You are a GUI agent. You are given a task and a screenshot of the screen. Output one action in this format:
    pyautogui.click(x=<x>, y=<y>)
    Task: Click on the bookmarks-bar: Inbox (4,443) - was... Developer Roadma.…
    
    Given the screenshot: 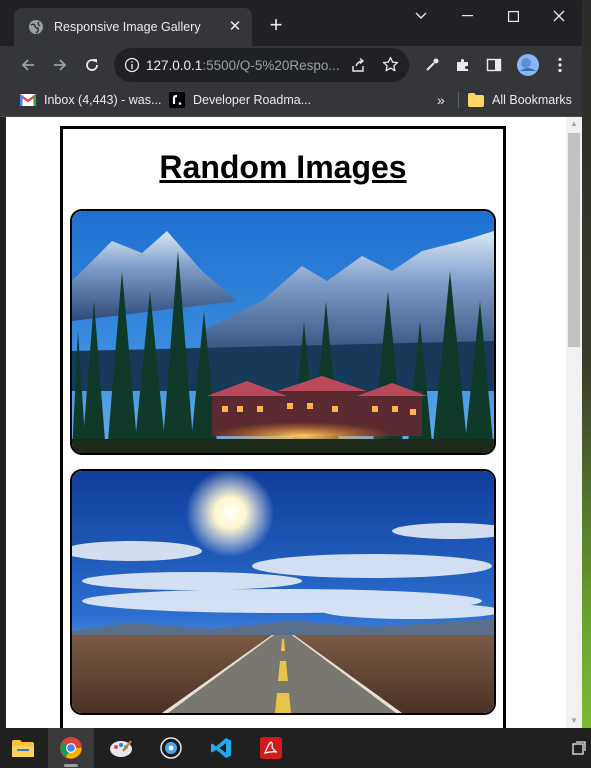 What is the action you would take?
    pyautogui.click(x=291, y=100)
    